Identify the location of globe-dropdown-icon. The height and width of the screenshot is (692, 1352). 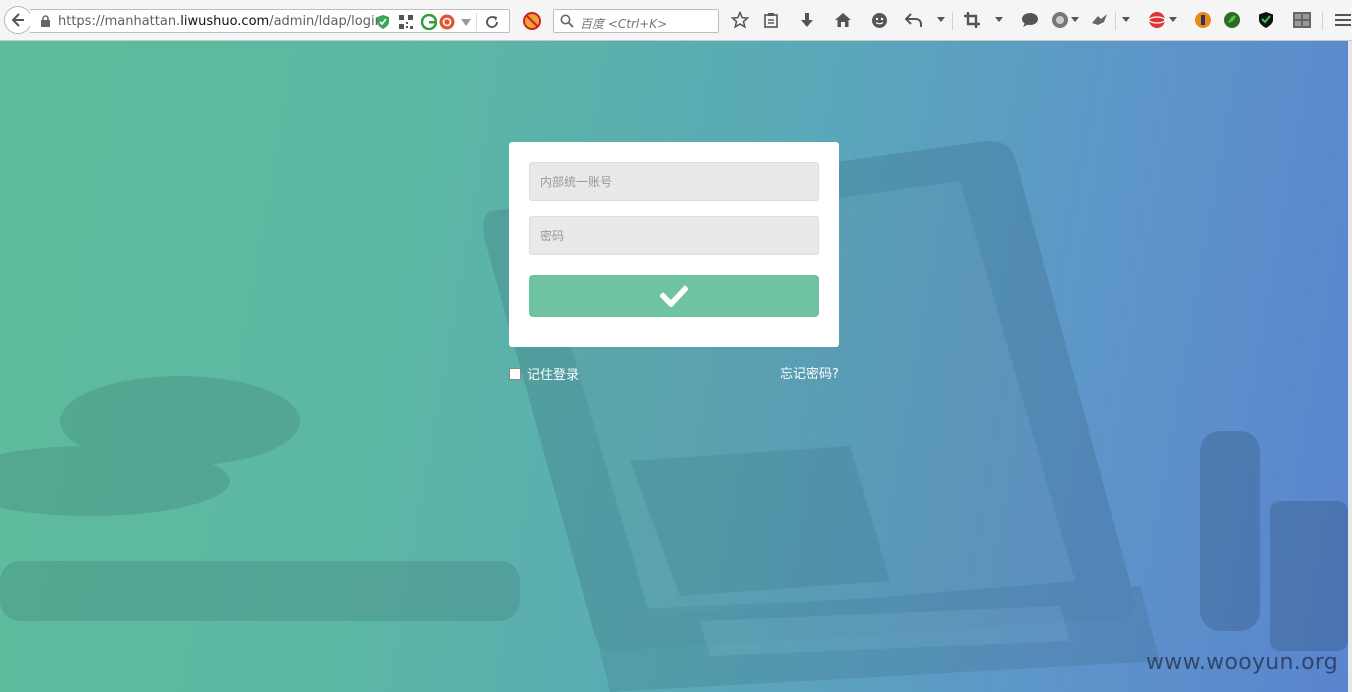
(1075, 19).